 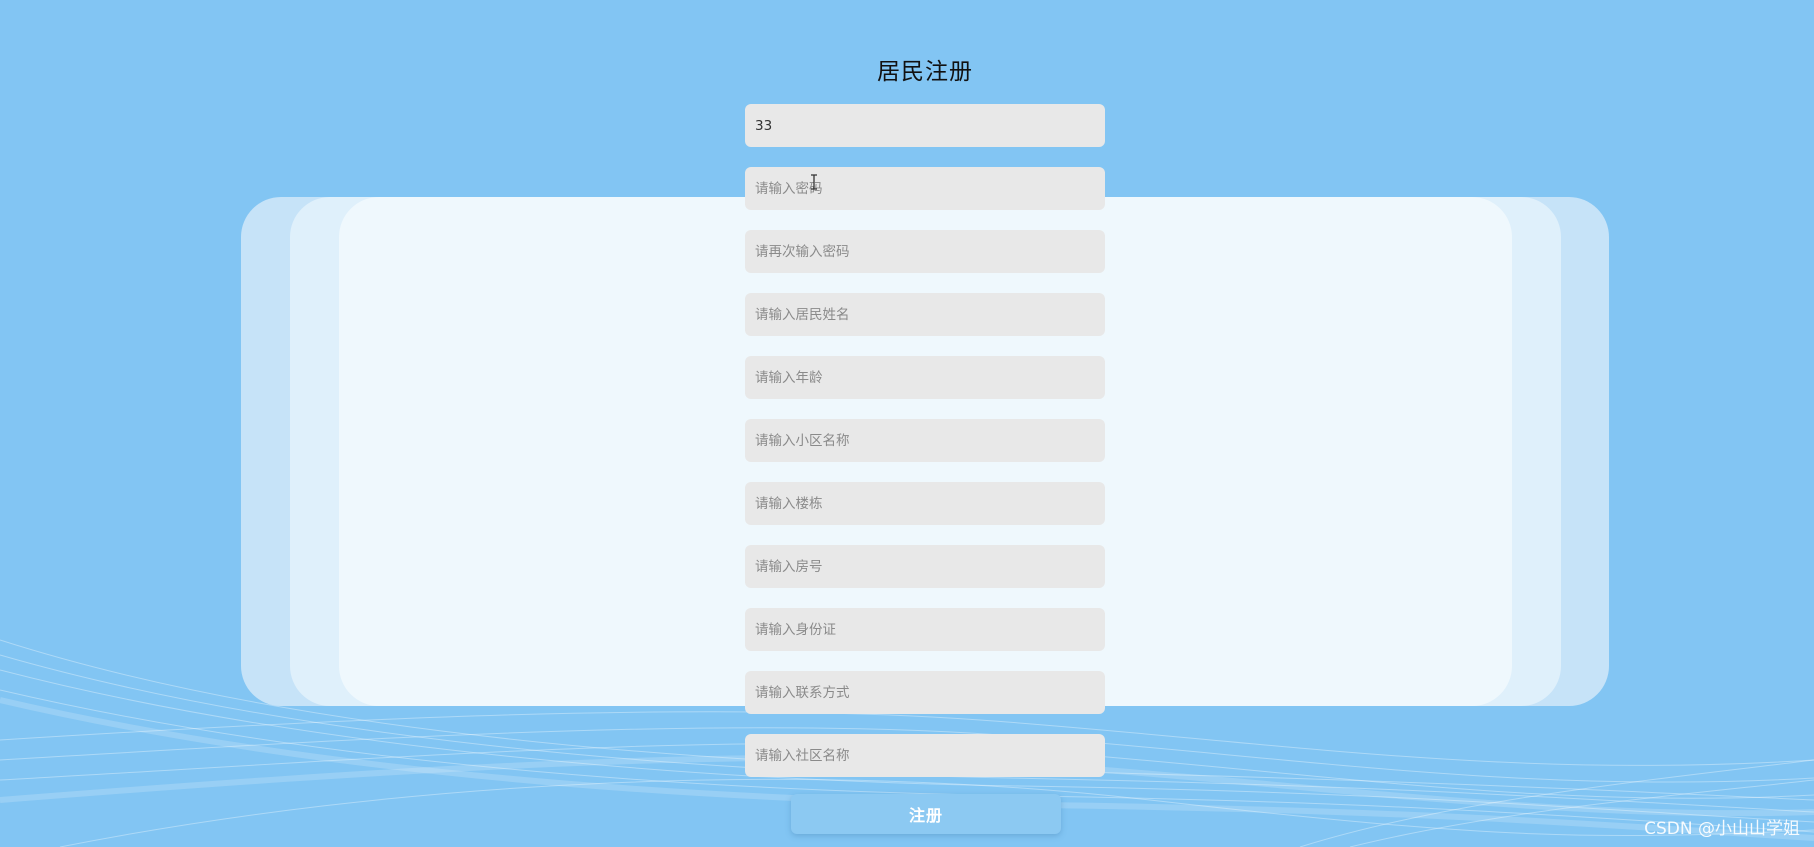 What do you see at coordinates (925, 251) in the screenshot?
I see `confirm-password-input` at bounding box center [925, 251].